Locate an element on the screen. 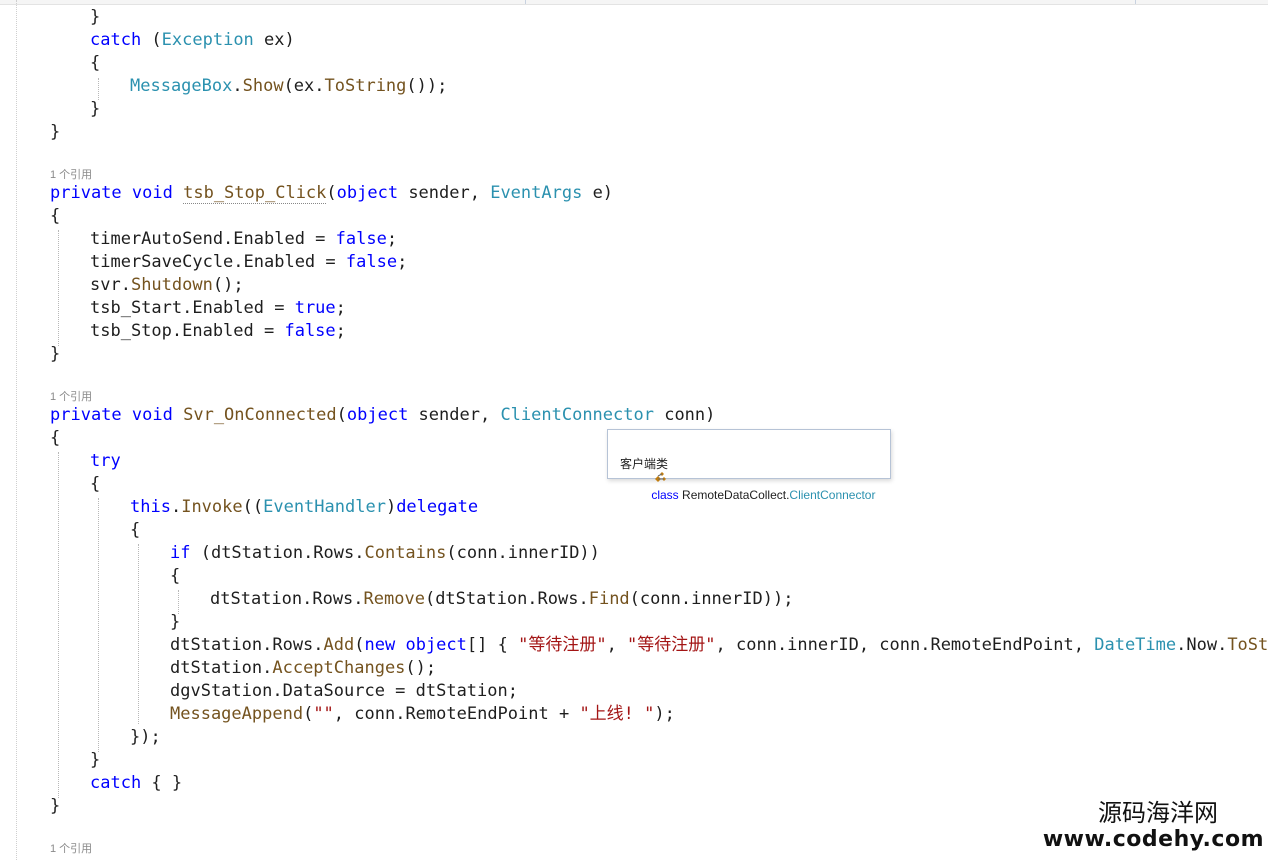  code-token: tsb_Start.Enabled = is located at coordinates (192, 308).